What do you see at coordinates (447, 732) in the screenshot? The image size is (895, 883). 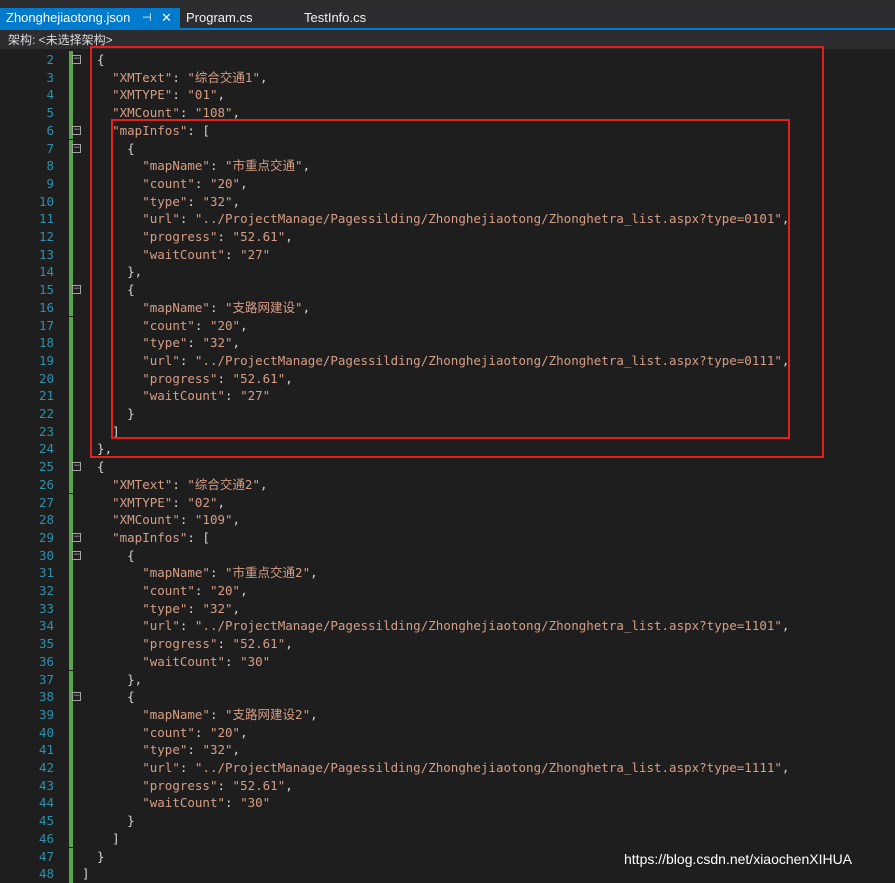 I see `code-line: 40 "count": "20",` at bounding box center [447, 732].